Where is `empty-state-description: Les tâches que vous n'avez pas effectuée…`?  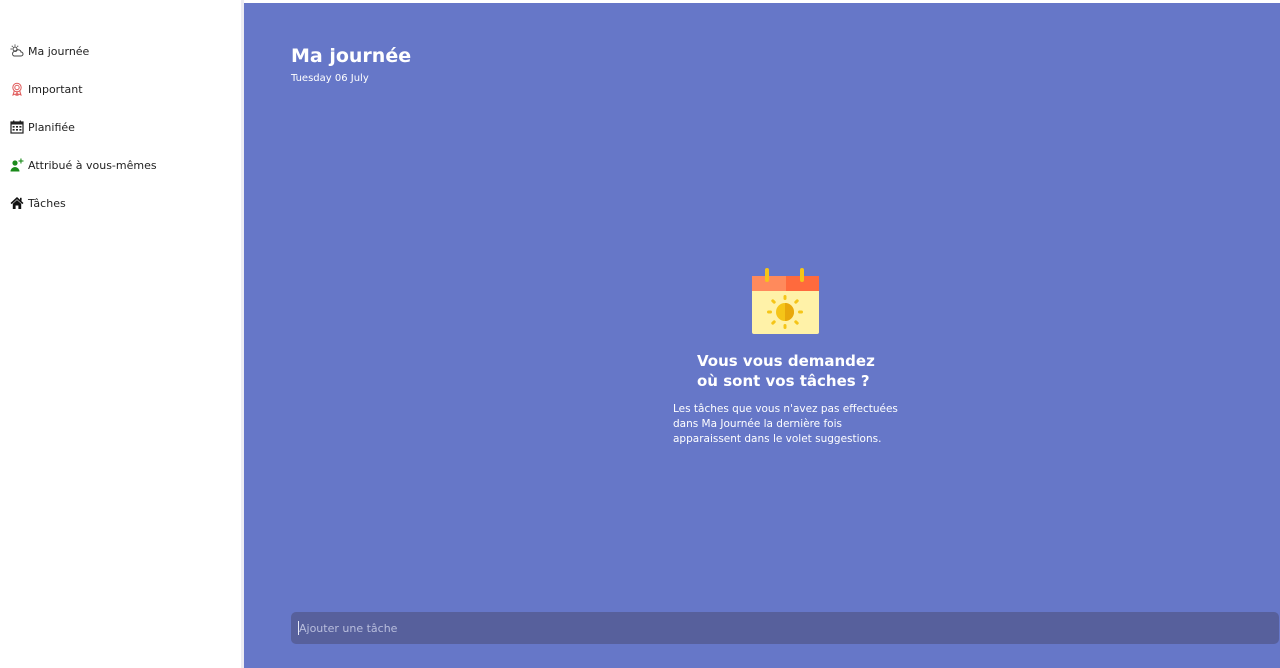
empty-state-description: Les tâches que vous n'avez pas effectuée… is located at coordinates (798, 424).